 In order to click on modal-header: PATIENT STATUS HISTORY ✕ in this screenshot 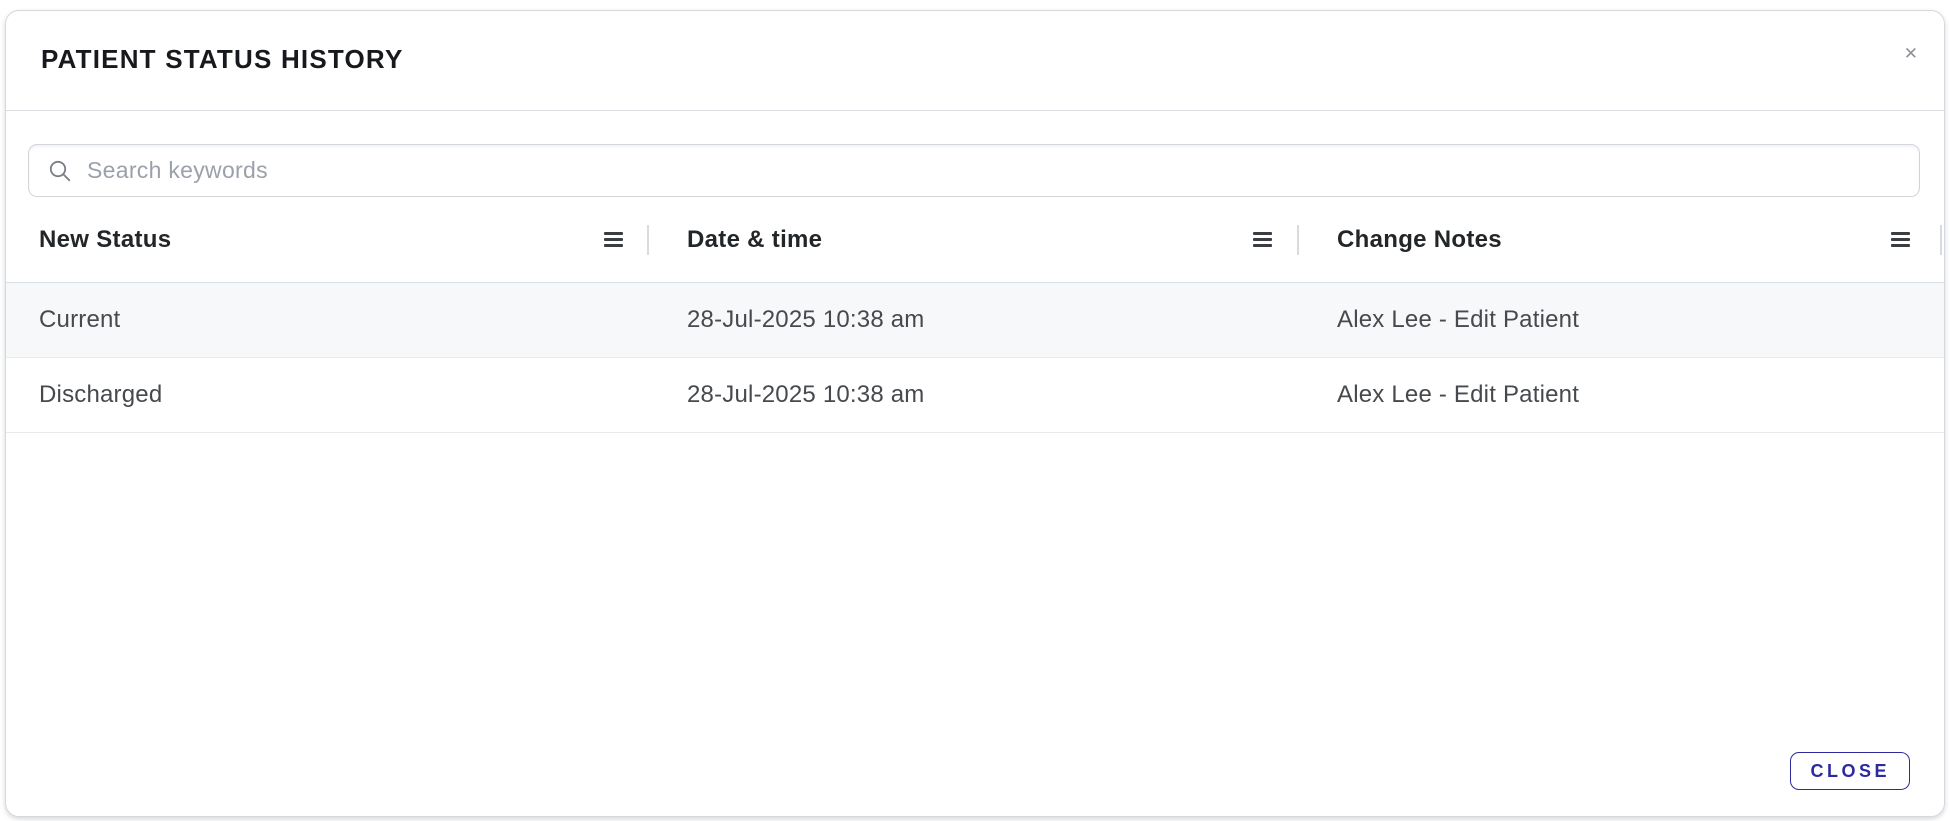, I will do `click(975, 61)`.